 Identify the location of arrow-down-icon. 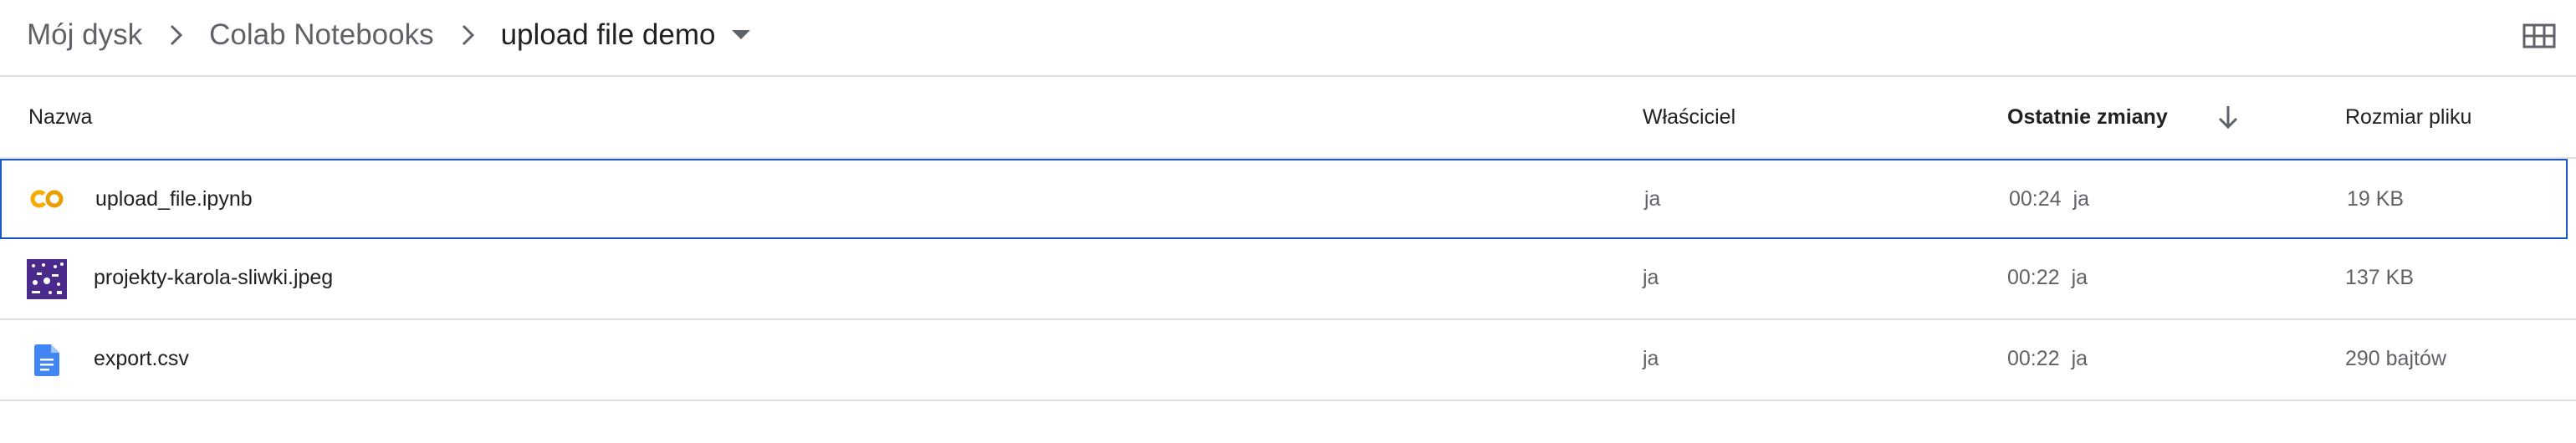
(2228, 117).